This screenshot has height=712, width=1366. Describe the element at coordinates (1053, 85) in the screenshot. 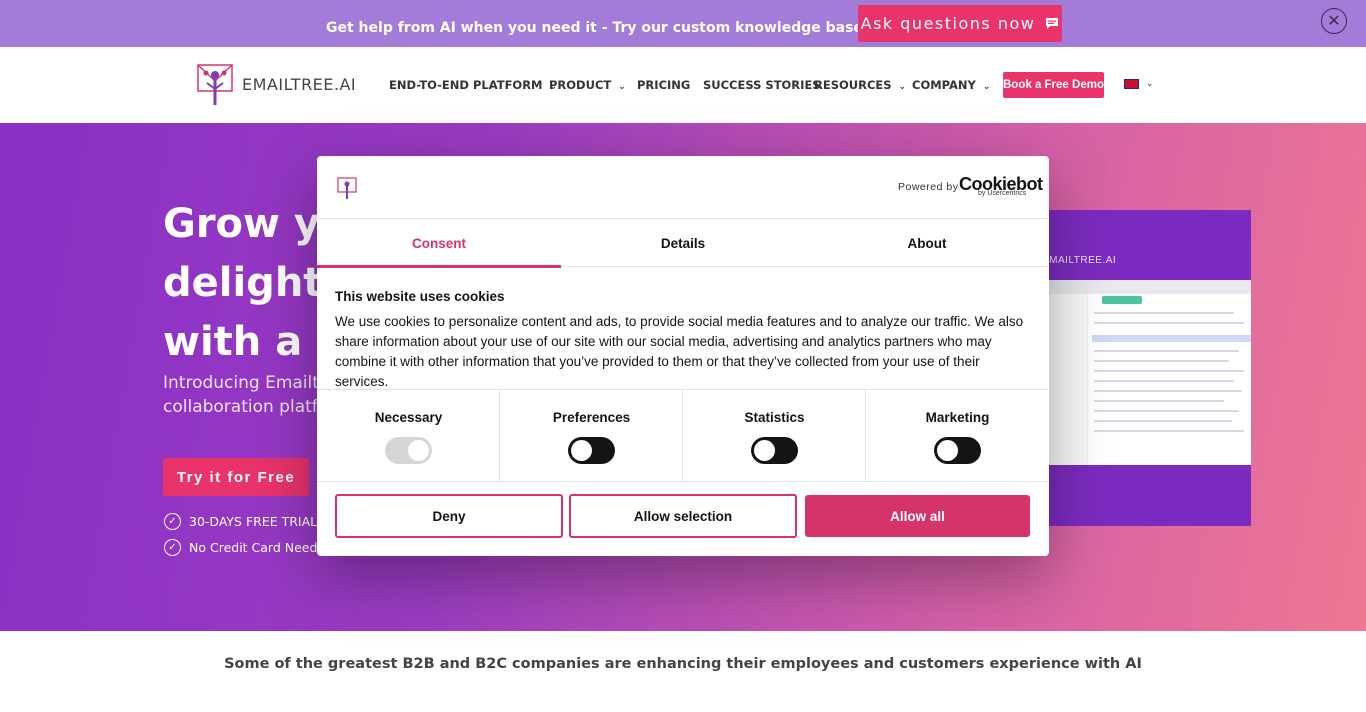

I see `book-demo-button: Book a Free Demo` at that location.